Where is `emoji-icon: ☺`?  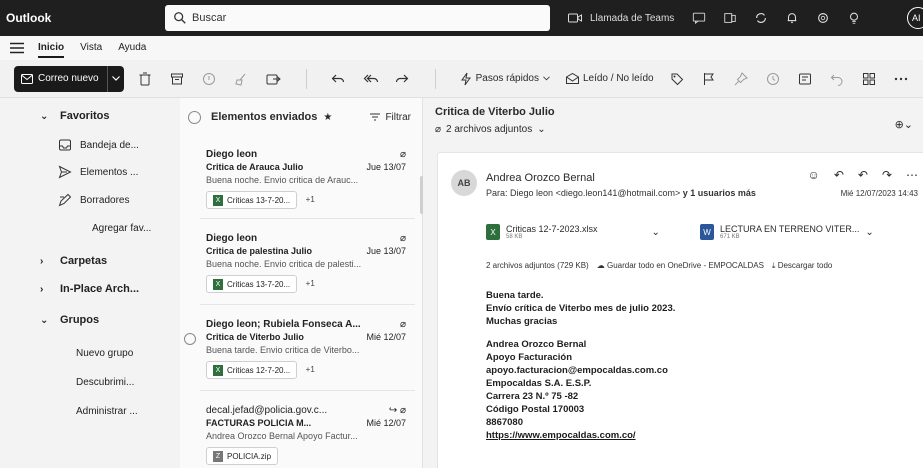
emoji-icon: ☺ is located at coordinates (814, 175).